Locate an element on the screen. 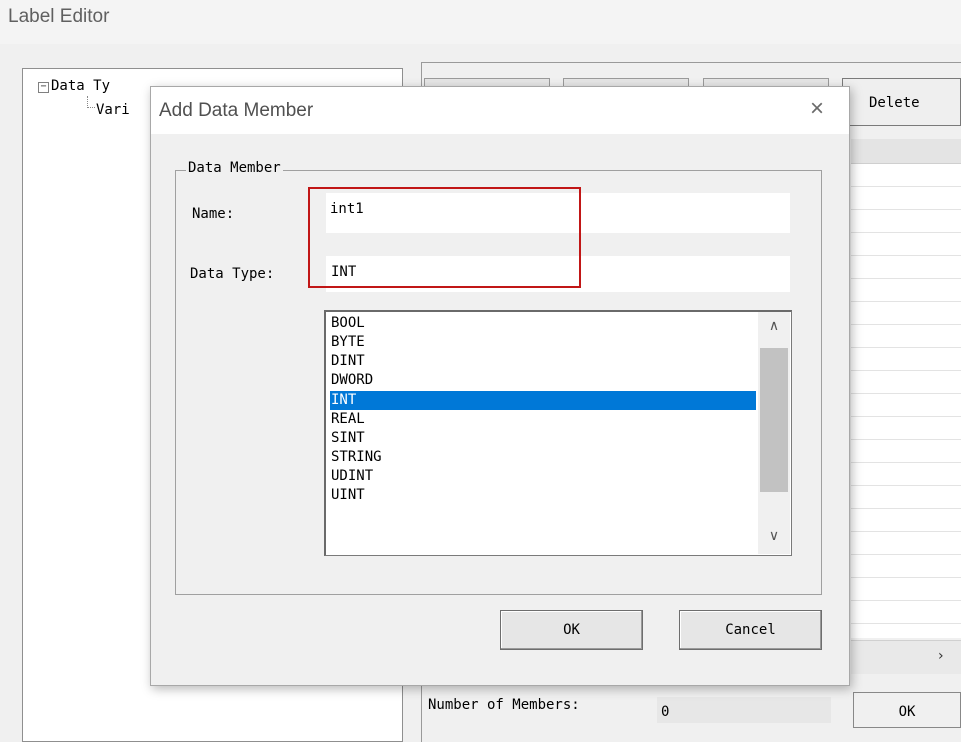  list-item: BYTE is located at coordinates (543, 342).